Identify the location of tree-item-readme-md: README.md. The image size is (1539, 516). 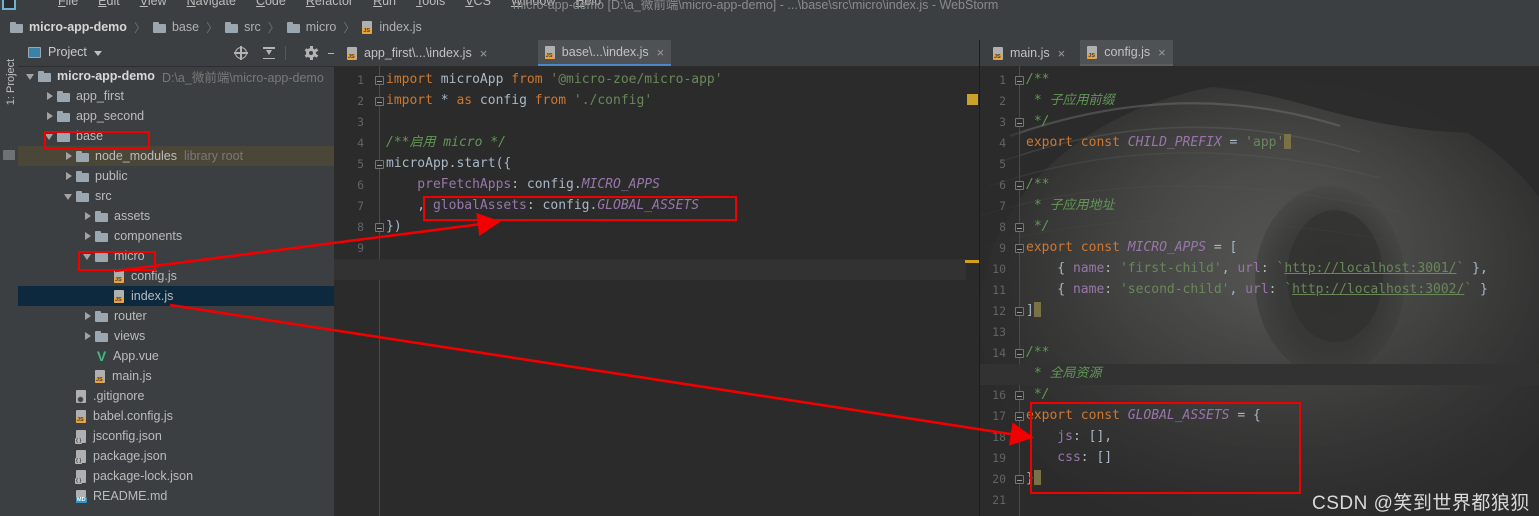
(176, 496).